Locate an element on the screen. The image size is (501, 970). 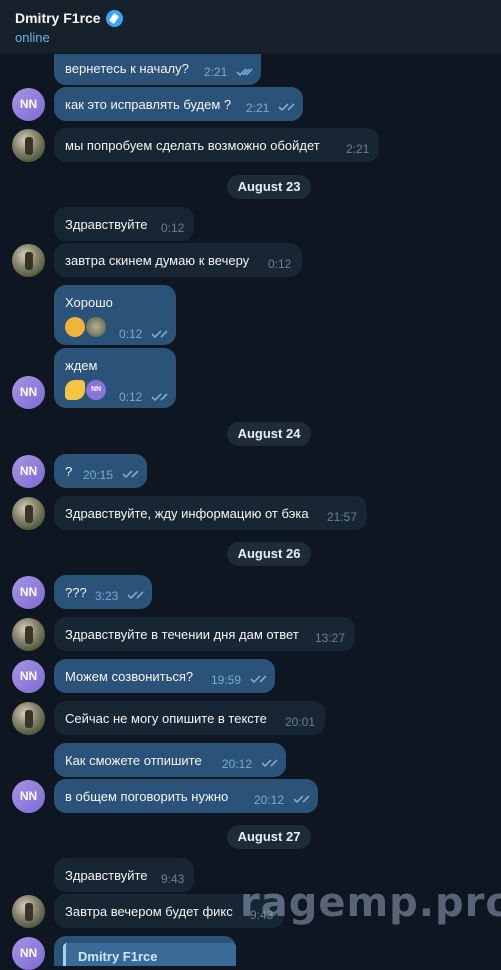
reaction-avatar is located at coordinates (96, 327).